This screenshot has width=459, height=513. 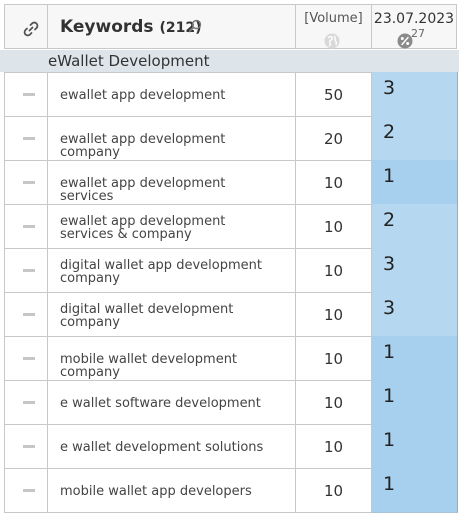 What do you see at coordinates (195, 26) in the screenshot?
I see `search-icon` at bounding box center [195, 26].